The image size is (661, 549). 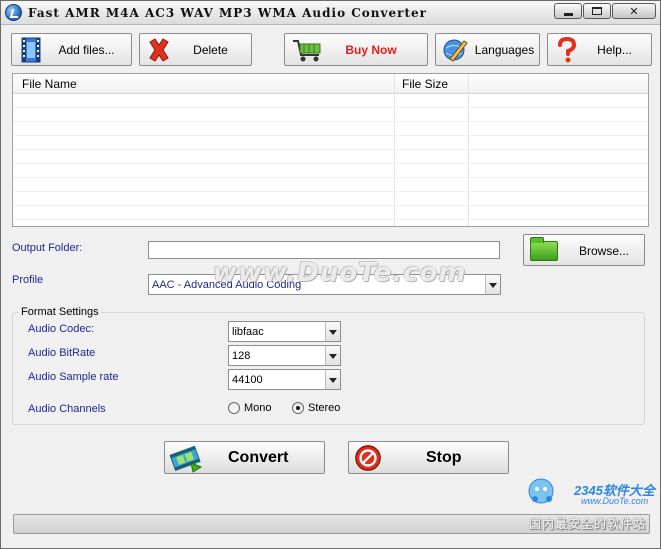 I want to click on audio-codec-value: libfaac, so click(x=248, y=332).